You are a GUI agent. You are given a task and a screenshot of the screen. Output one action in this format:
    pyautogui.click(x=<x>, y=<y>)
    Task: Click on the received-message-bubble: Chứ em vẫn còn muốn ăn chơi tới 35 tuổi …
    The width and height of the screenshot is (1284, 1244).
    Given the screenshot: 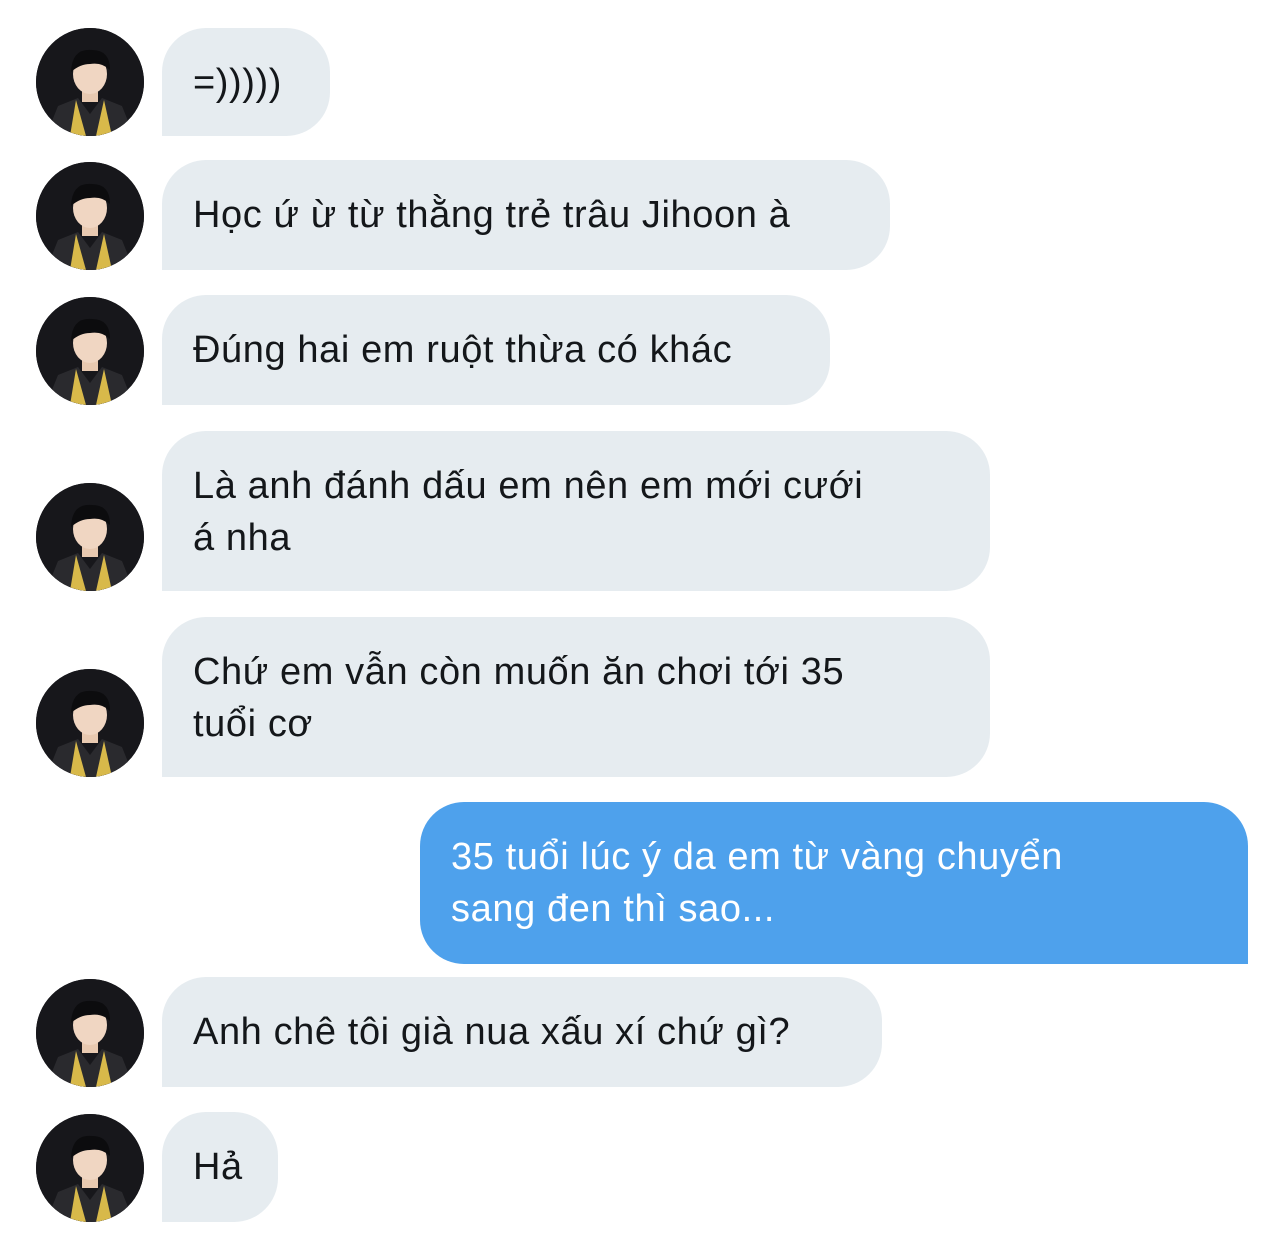 What is the action you would take?
    pyautogui.click(x=576, y=697)
    